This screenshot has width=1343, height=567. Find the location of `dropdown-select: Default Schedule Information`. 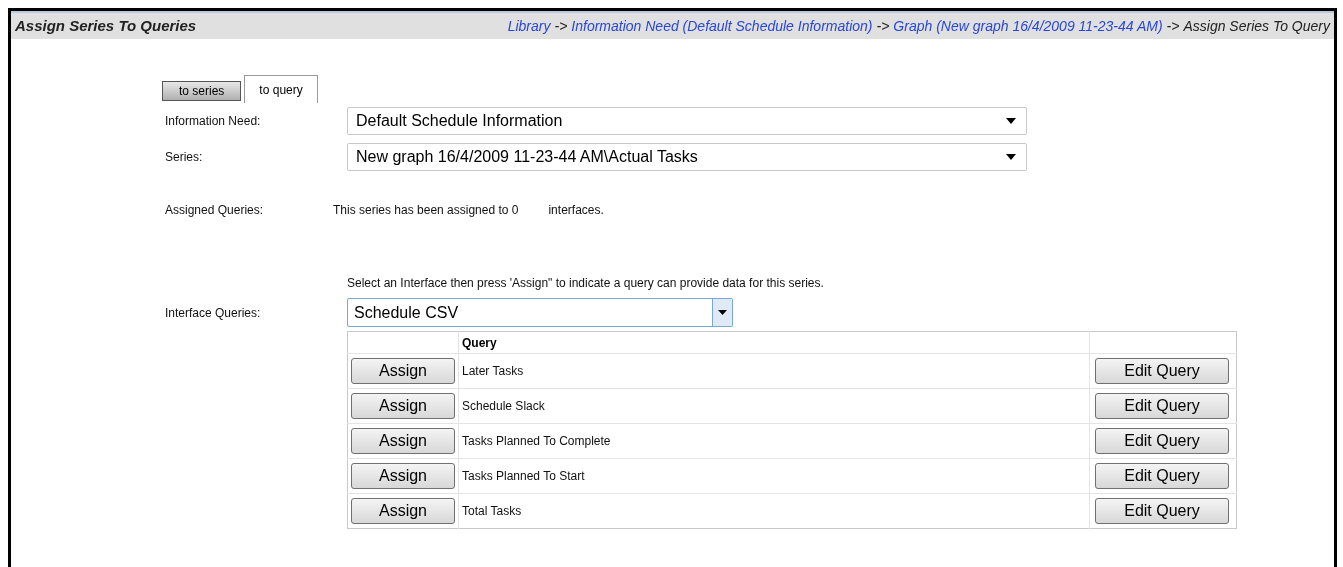

dropdown-select: Default Schedule Information is located at coordinates (687, 121).